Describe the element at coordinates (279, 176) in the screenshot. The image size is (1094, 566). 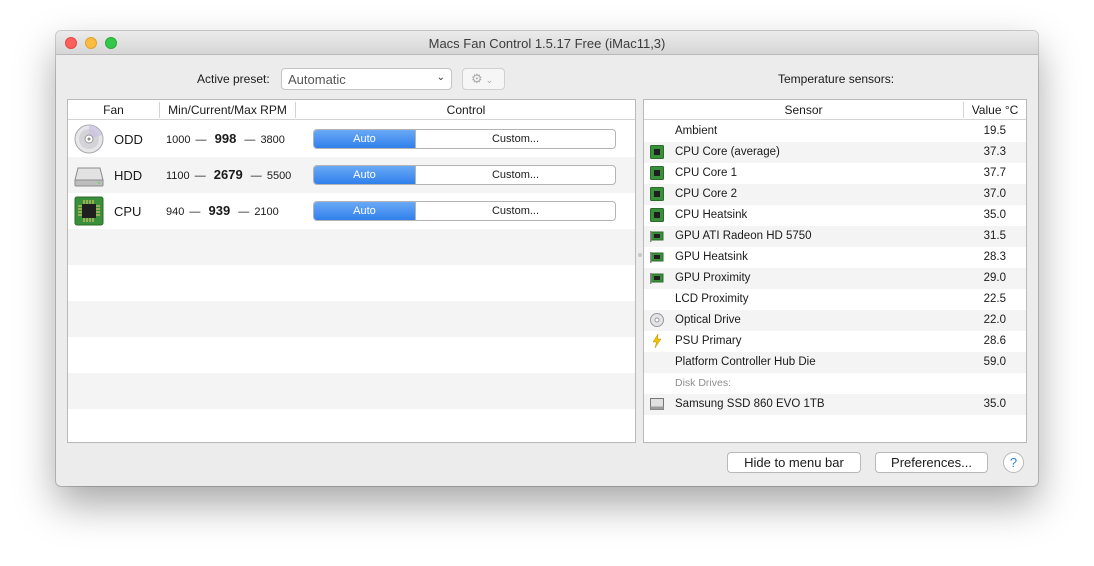
I see `fan-max-rpm: 5500` at that location.